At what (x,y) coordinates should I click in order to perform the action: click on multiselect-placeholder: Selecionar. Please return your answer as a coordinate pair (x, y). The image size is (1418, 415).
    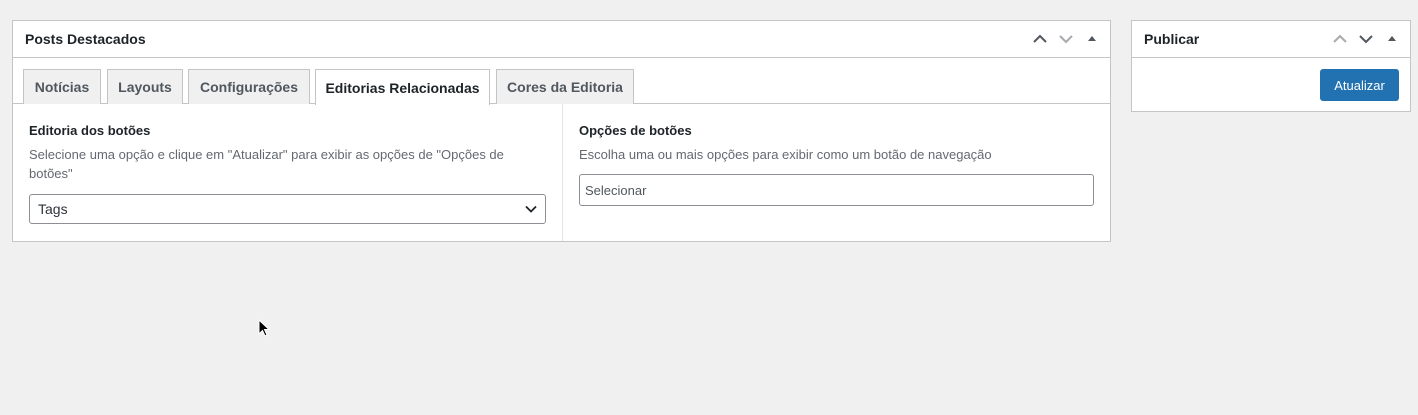
    Looking at the image, I should click on (616, 190).